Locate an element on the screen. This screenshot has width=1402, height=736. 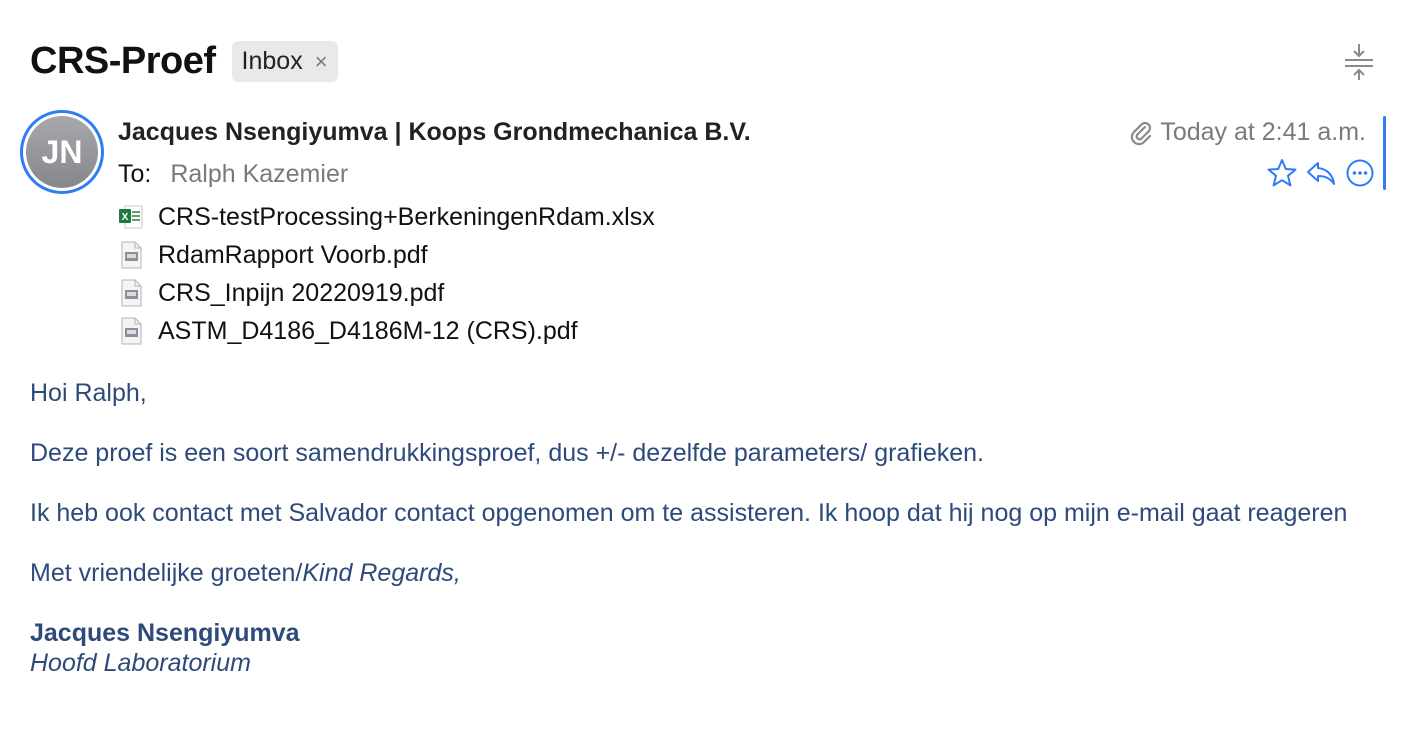
paperclip-icon is located at coordinates (1141, 133).